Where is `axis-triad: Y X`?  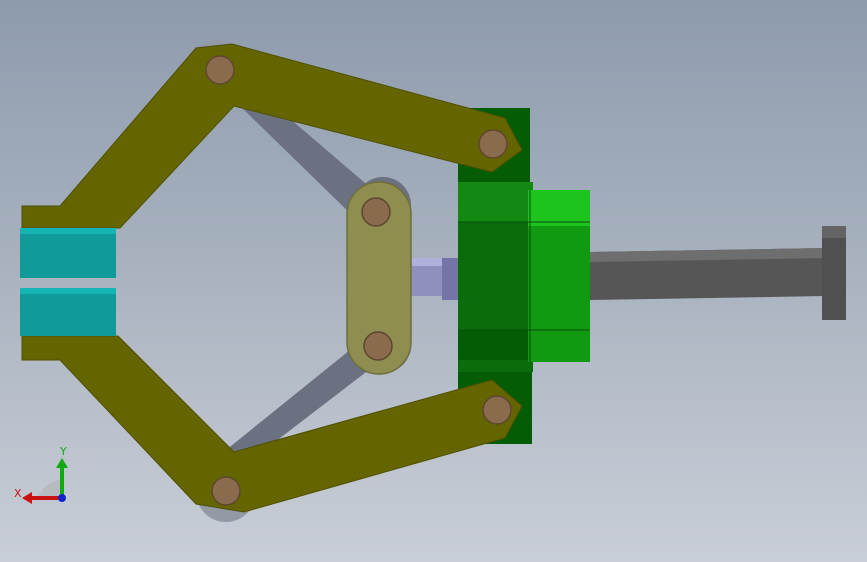 axis-triad: Y X is located at coordinates (41, 474).